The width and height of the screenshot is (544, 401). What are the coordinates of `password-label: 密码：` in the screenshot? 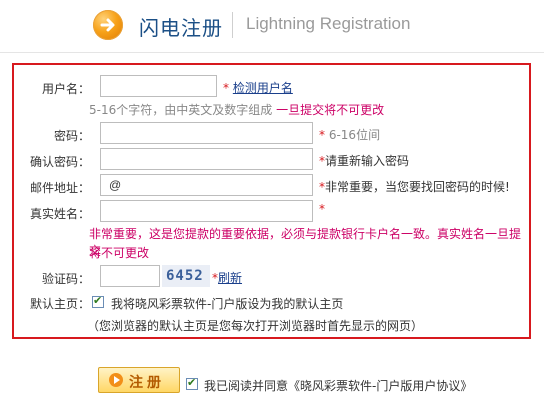 It's located at (71, 136).